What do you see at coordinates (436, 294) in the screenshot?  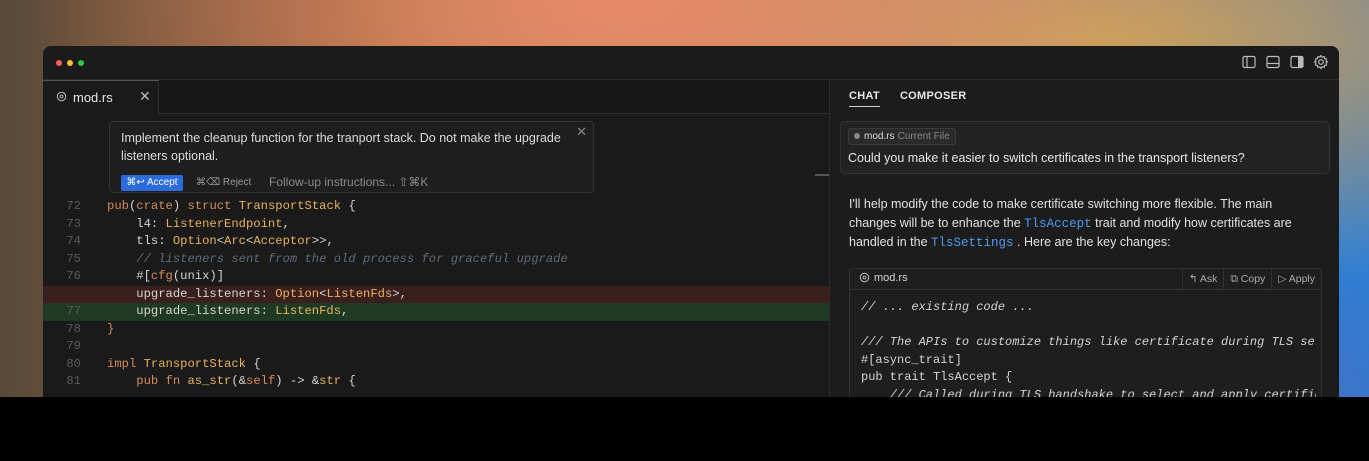 I see `code-line-deleted: upgrade_listeners: Option<ListenFds>,` at bounding box center [436, 294].